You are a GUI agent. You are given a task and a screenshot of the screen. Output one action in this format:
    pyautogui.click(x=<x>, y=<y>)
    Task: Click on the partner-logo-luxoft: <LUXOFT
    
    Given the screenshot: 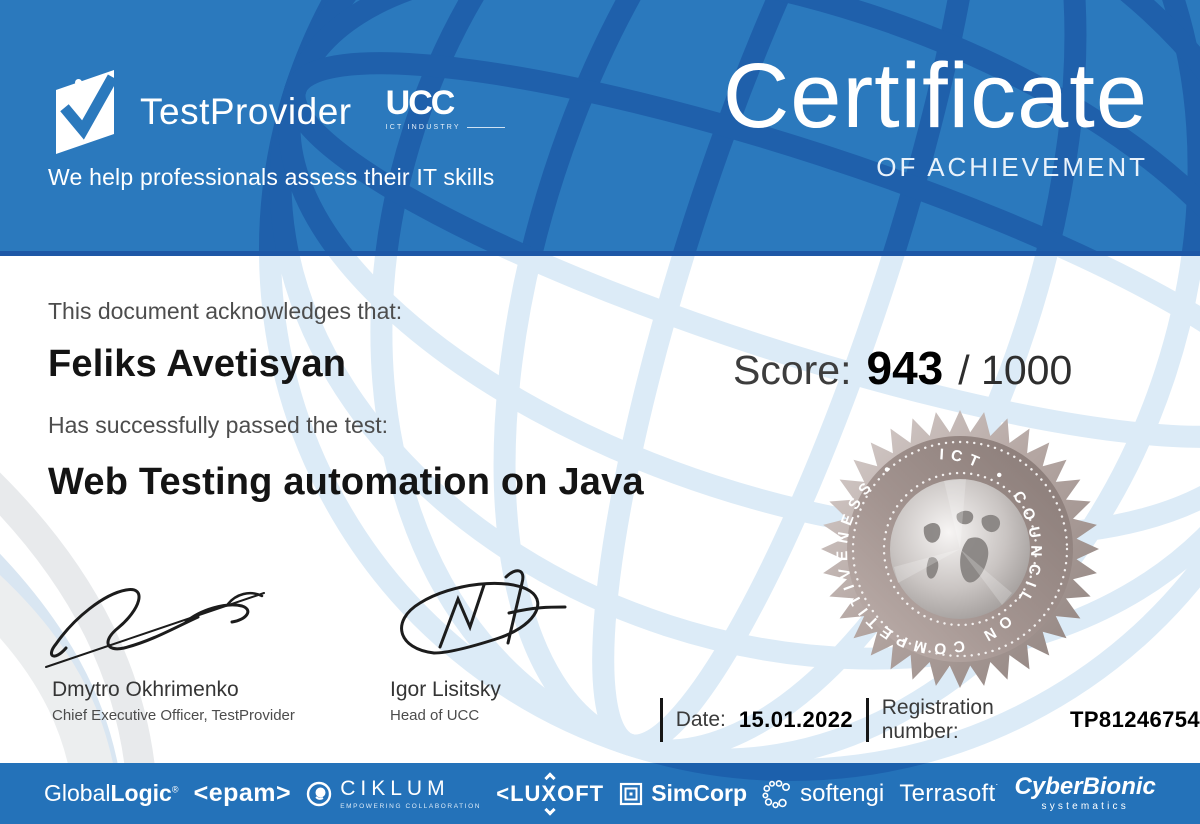 What is the action you would take?
    pyautogui.click(x=550, y=793)
    